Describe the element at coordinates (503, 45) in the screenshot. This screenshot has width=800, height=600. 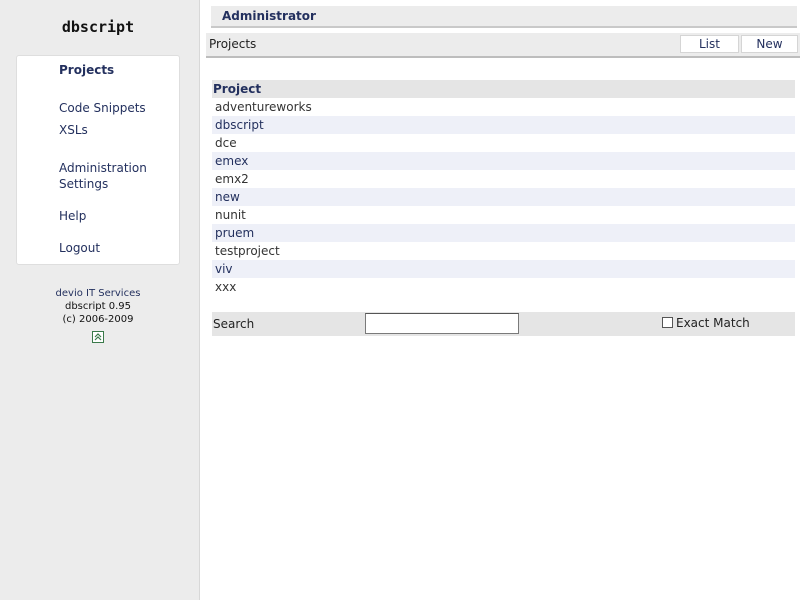
I see `toolbar: Projects List New` at that location.